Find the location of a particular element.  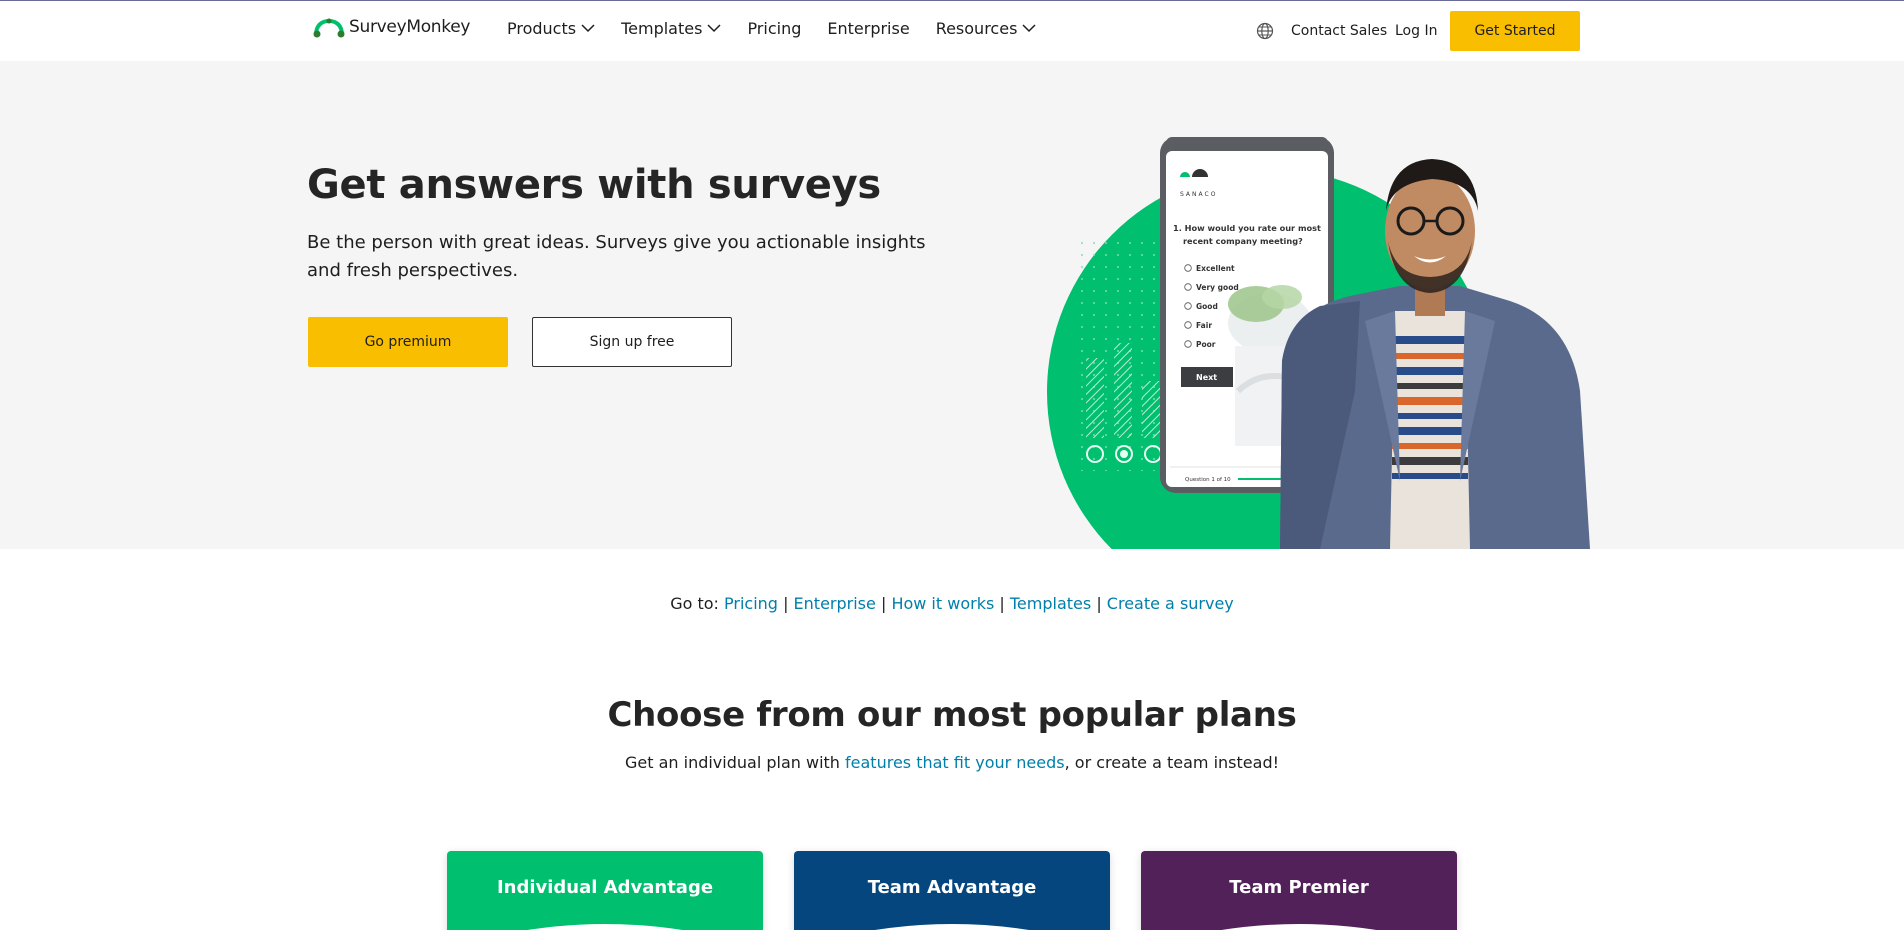

nav-pricing-label: Pricing is located at coordinates (774, 28).